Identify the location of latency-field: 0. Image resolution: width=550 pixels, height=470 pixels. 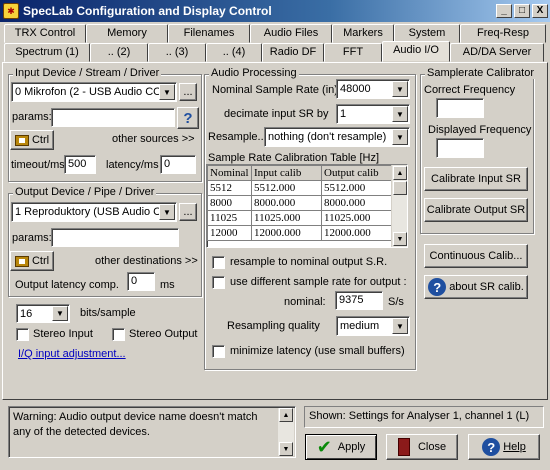
(178, 164).